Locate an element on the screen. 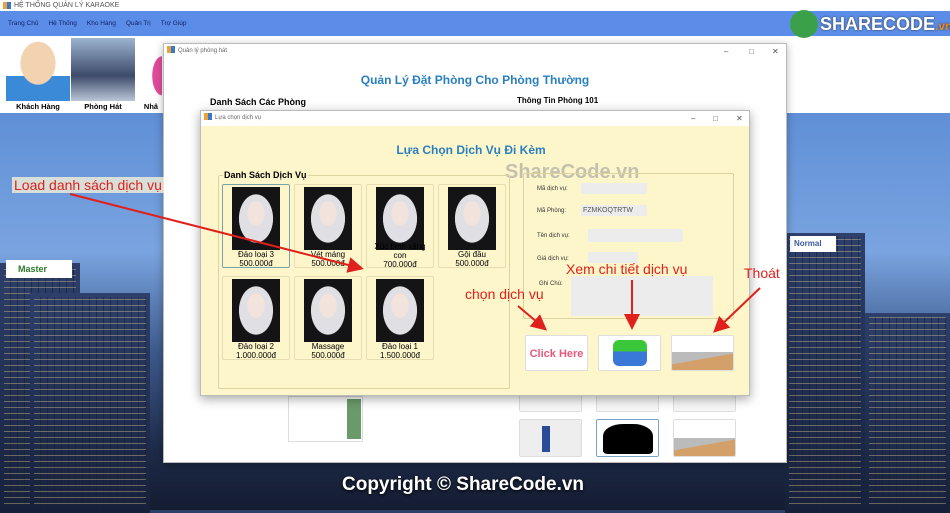 This screenshot has height=513, width=950. annotation-choose: chọn dịch vụ is located at coordinates (504, 294).